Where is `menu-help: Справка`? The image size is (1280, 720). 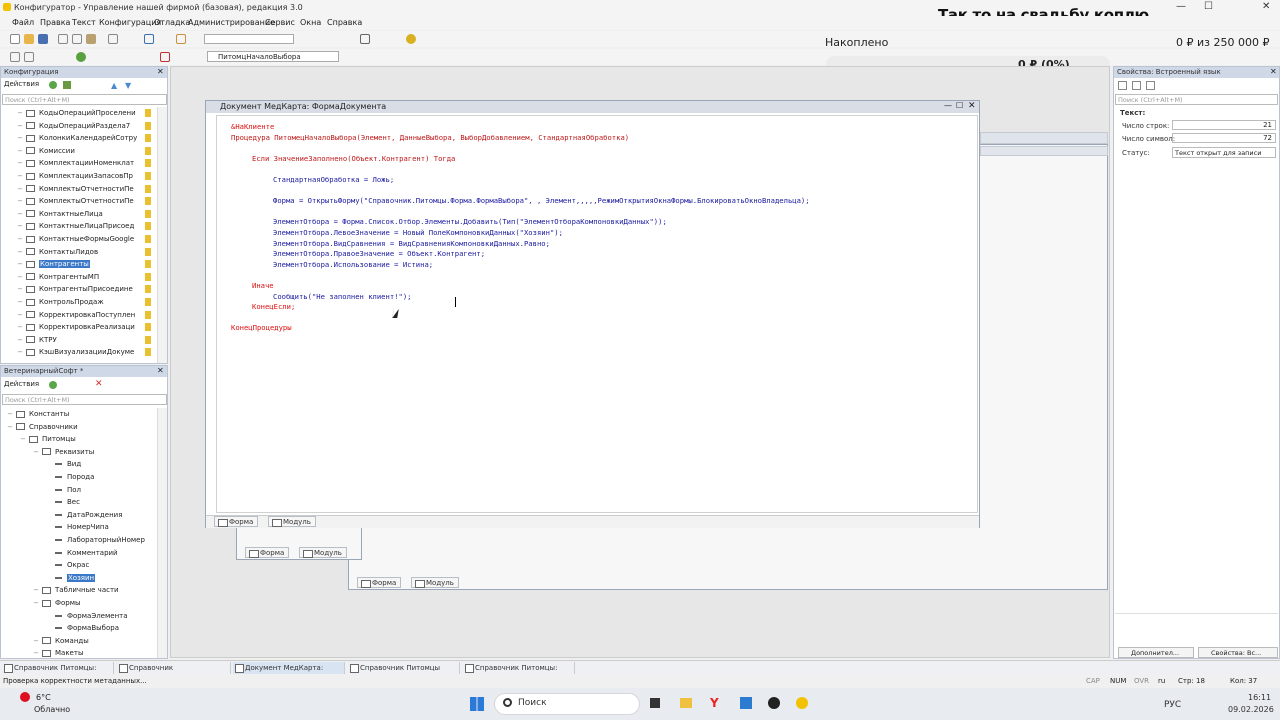 menu-help: Справка is located at coordinates (344, 22).